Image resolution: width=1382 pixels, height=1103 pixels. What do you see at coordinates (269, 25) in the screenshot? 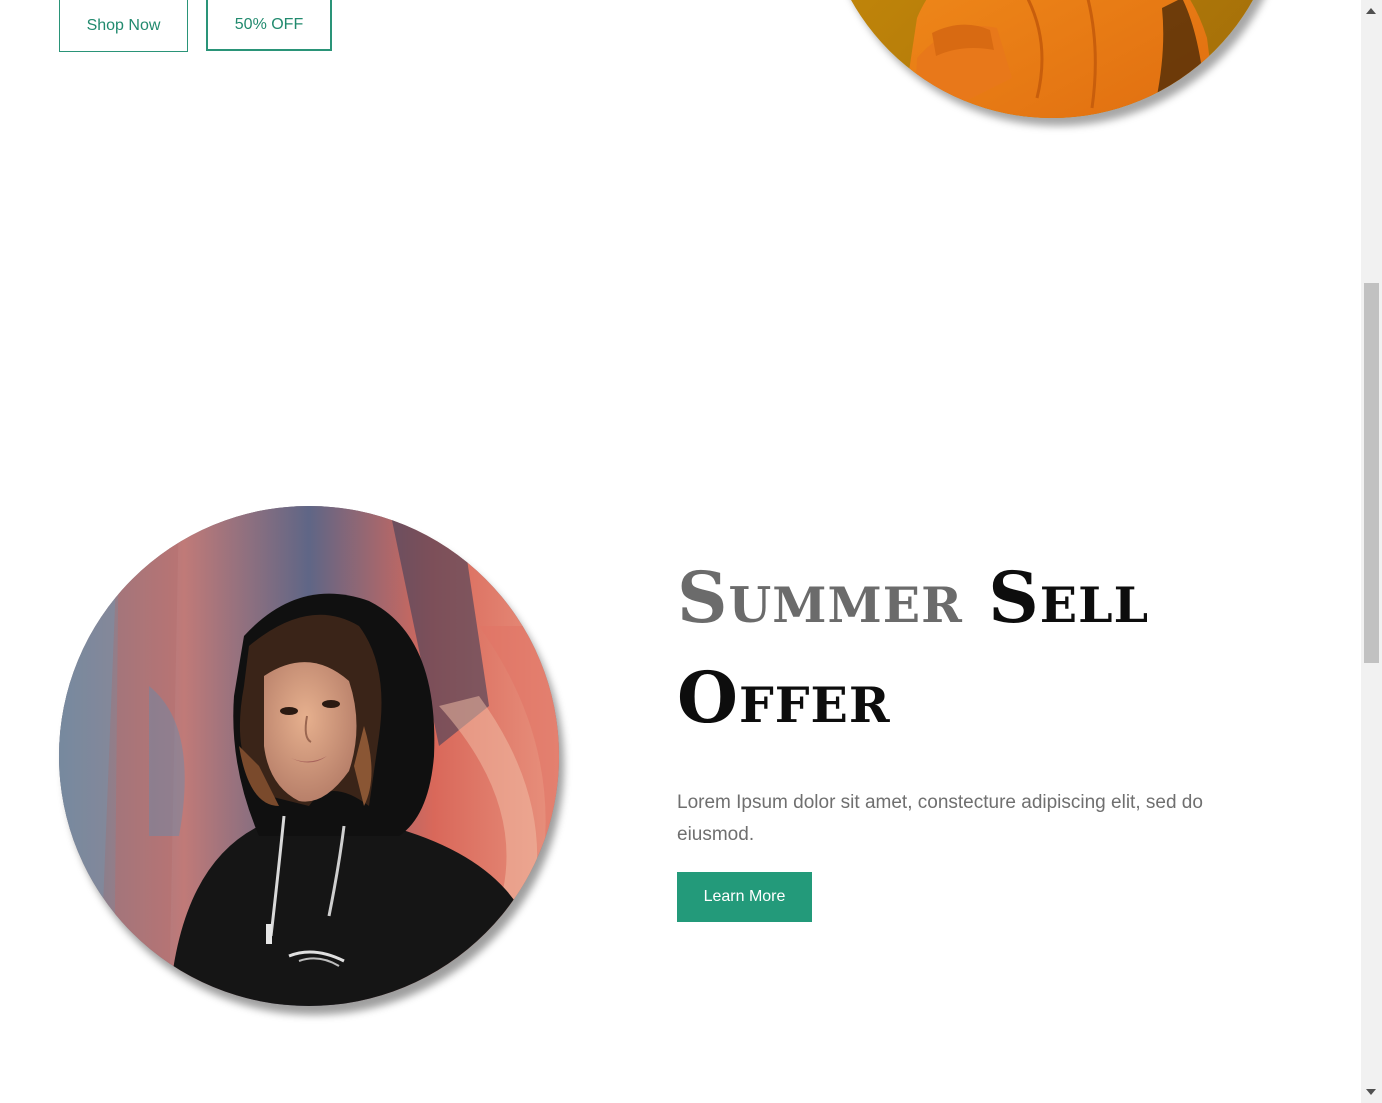
I see `discount-button: 50% OFF` at bounding box center [269, 25].